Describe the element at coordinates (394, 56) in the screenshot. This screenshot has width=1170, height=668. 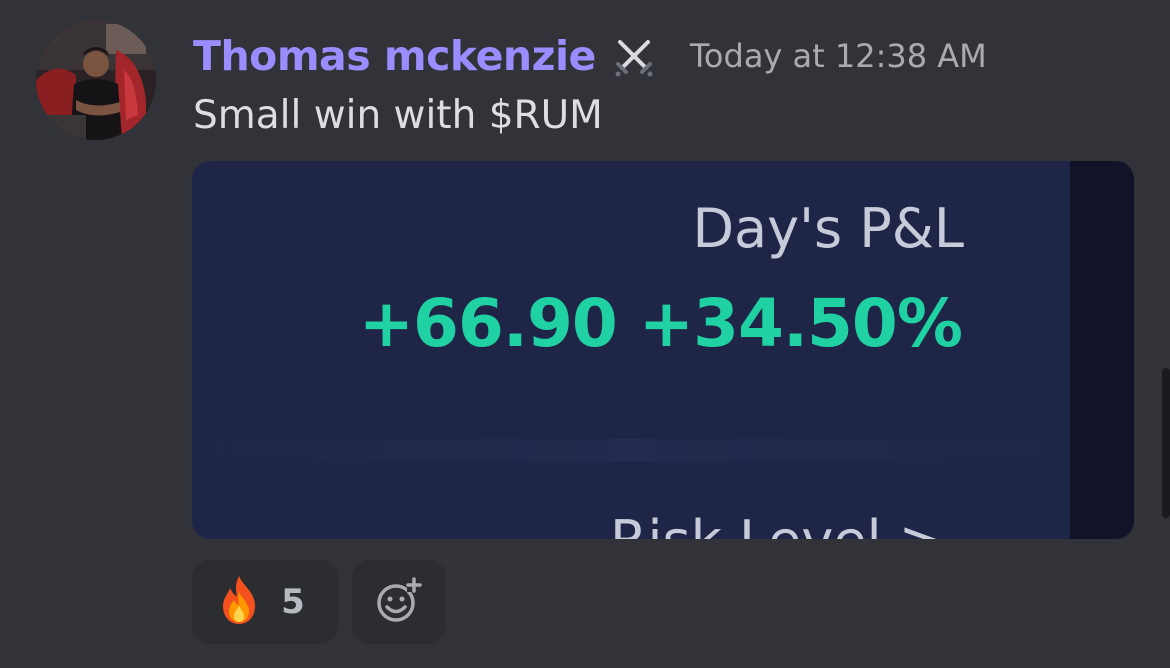
I see `username: Thomas mckenzie` at that location.